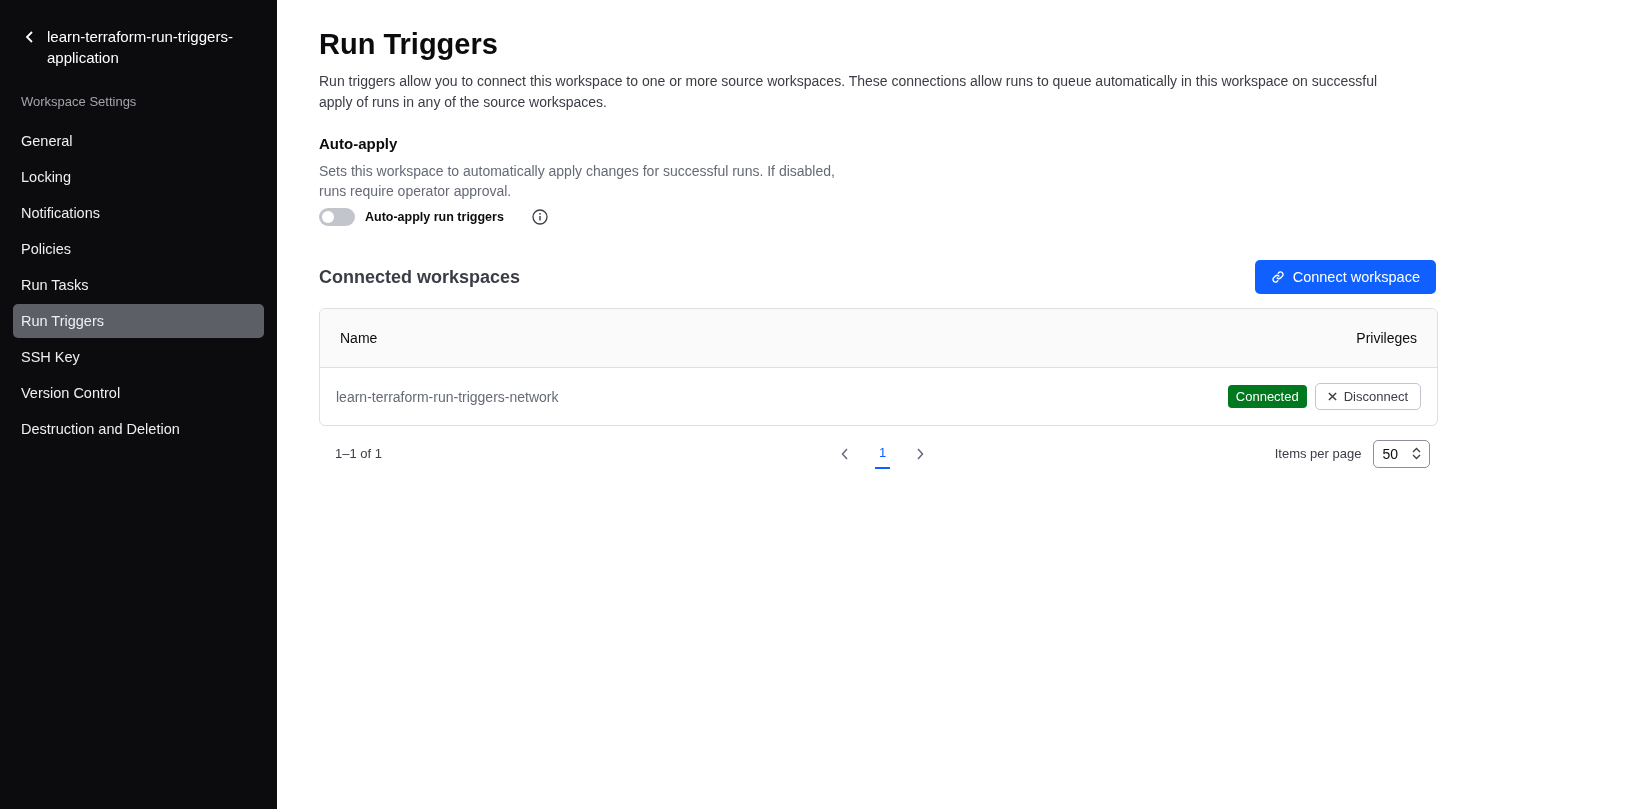 The height and width of the screenshot is (809, 1629). What do you see at coordinates (447, 396) in the screenshot?
I see `workspace-name: learn-terraform-run-triggers-network` at bounding box center [447, 396].